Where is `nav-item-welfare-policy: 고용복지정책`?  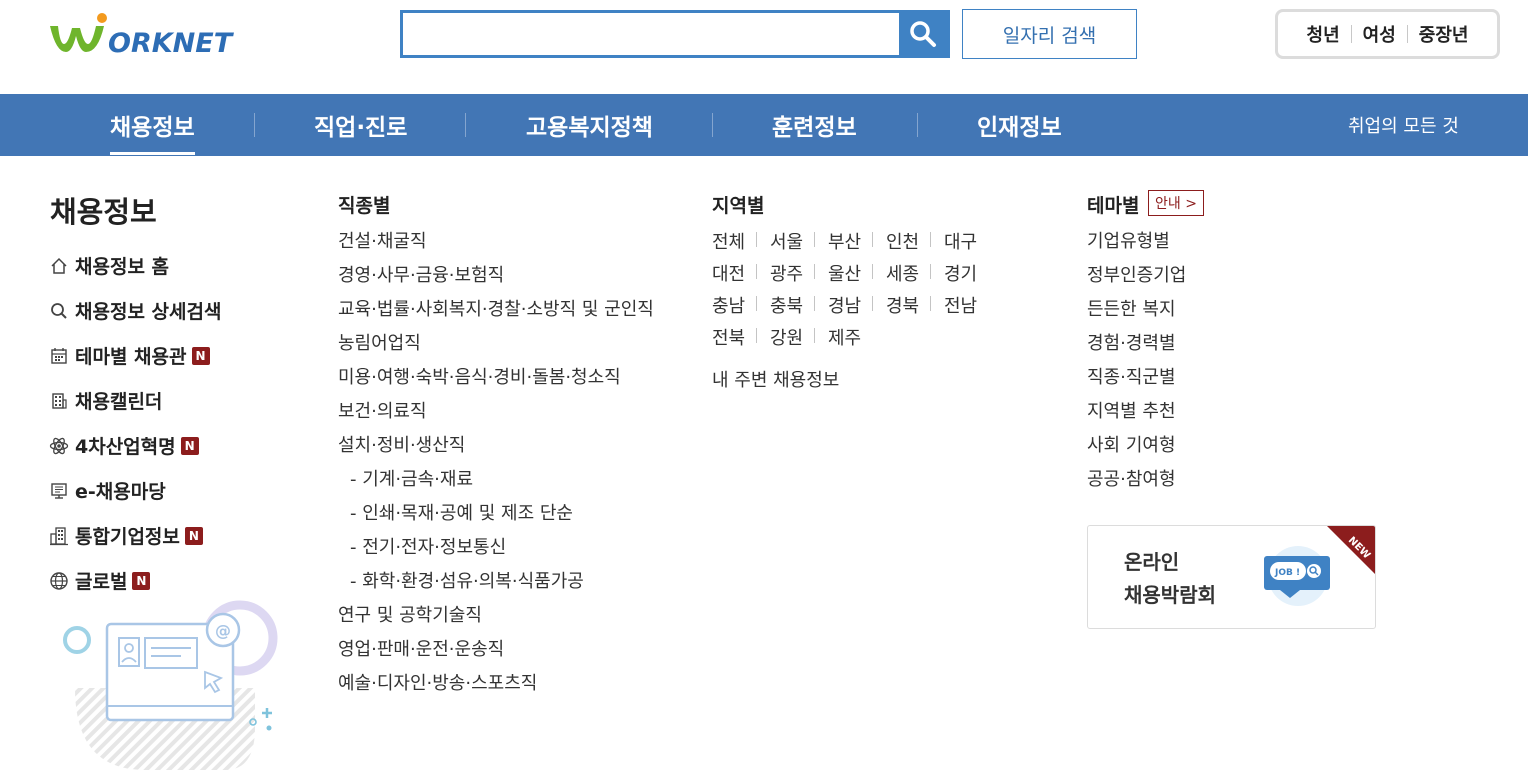
nav-item-welfare-policy: 고용복지정책 is located at coordinates (589, 125).